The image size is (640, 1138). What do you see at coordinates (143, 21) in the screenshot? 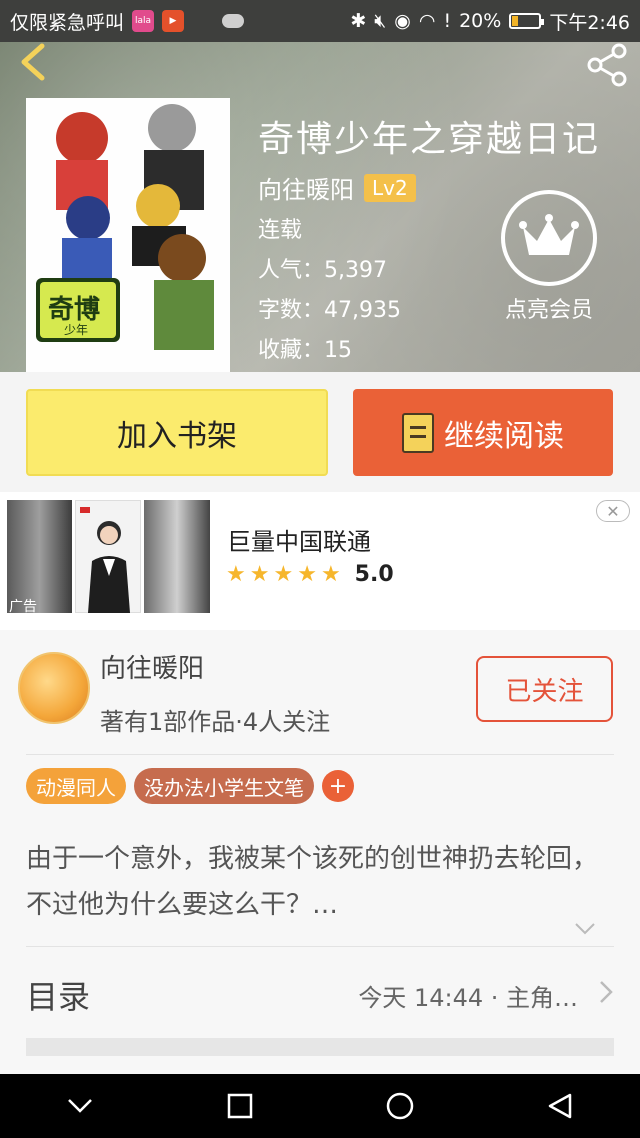
I see `app-notification-icon: lala` at bounding box center [143, 21].